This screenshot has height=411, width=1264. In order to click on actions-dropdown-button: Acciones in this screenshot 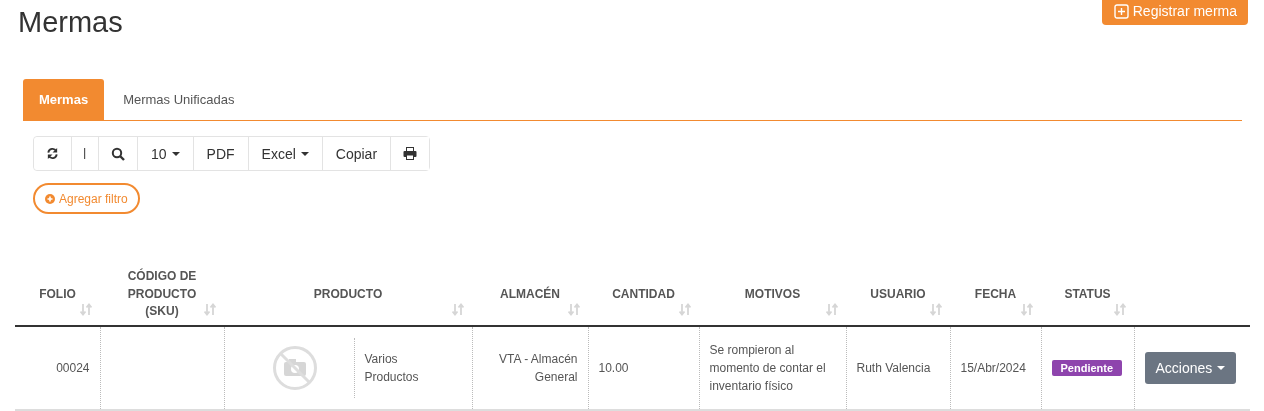, I will do `click(1190, 368)`.